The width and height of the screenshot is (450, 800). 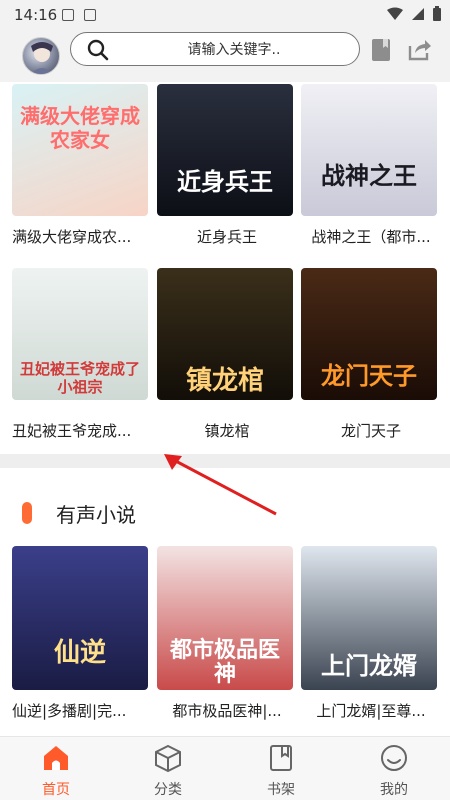 What do you see at coordinates (369, 175) in the screenshot?
I see `cover-text: 战神之王` at bounding box center [369, 175].